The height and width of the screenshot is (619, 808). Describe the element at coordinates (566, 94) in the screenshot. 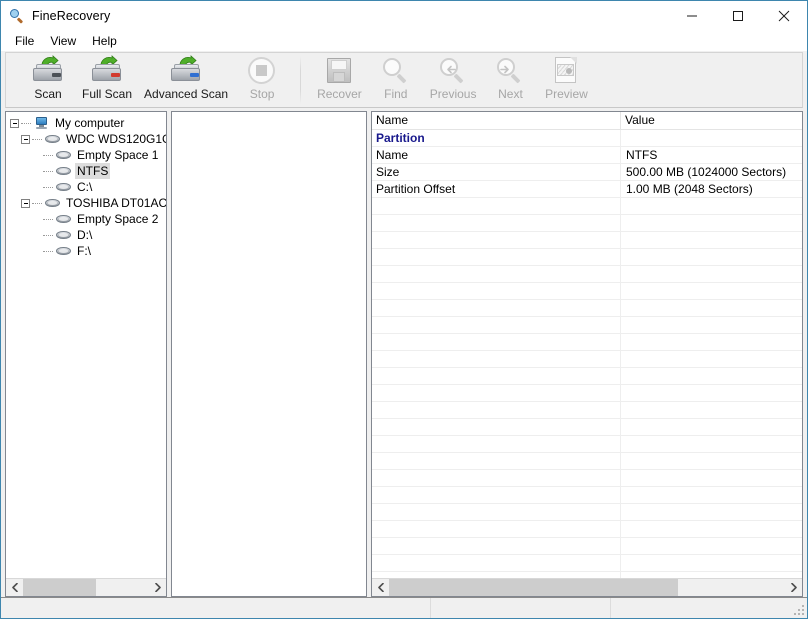

I see `toolbar-label-preview: Preview` at that location.